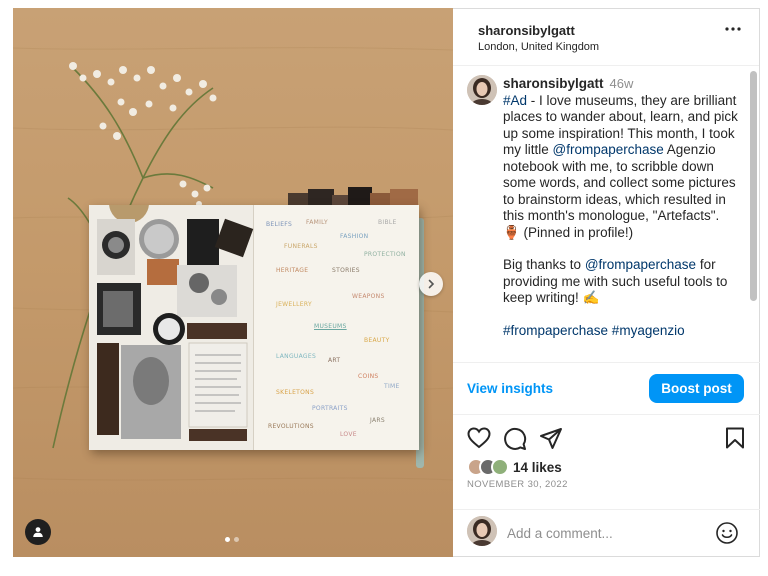 This screenshot has height=576, width=768. What do you see at coordinates (377, 340) in the screenshot?
I see `notebook-word: BEAUTY` at bounding box center [377, 340].